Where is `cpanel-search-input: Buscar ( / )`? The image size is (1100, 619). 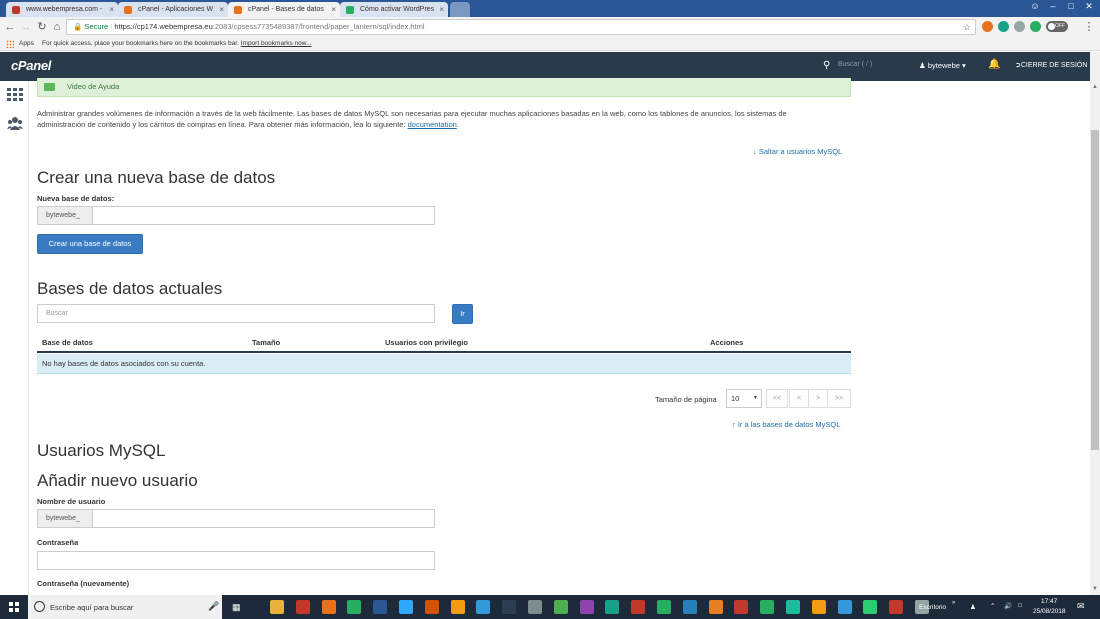
cpanel-search-input: Buscar ( / ) is located at coordinates (855, 64).